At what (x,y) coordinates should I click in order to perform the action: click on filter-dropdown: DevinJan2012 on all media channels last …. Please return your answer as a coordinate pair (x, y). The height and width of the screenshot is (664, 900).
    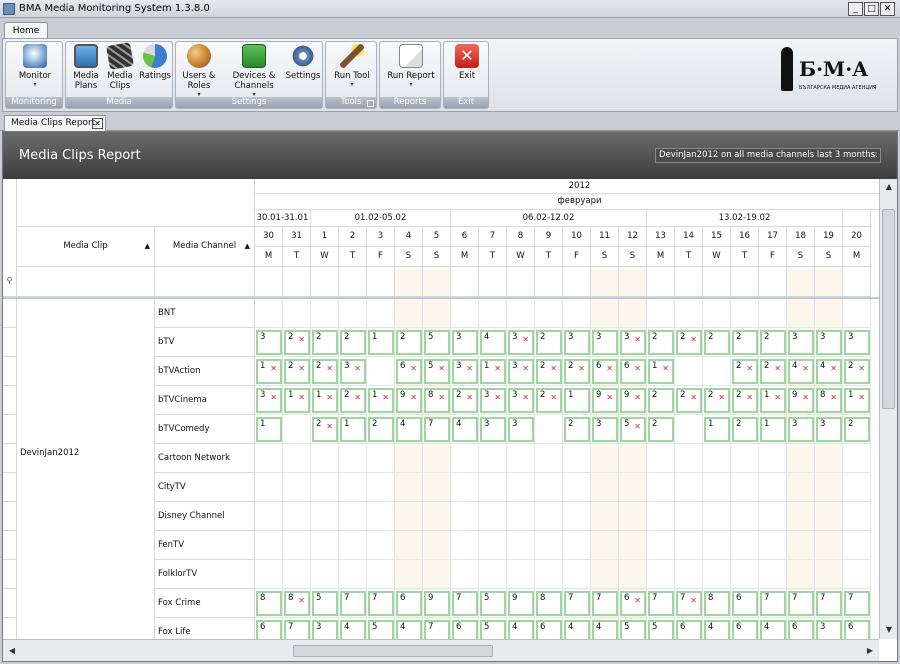
    Looking at the image, I should click on (768, 155).